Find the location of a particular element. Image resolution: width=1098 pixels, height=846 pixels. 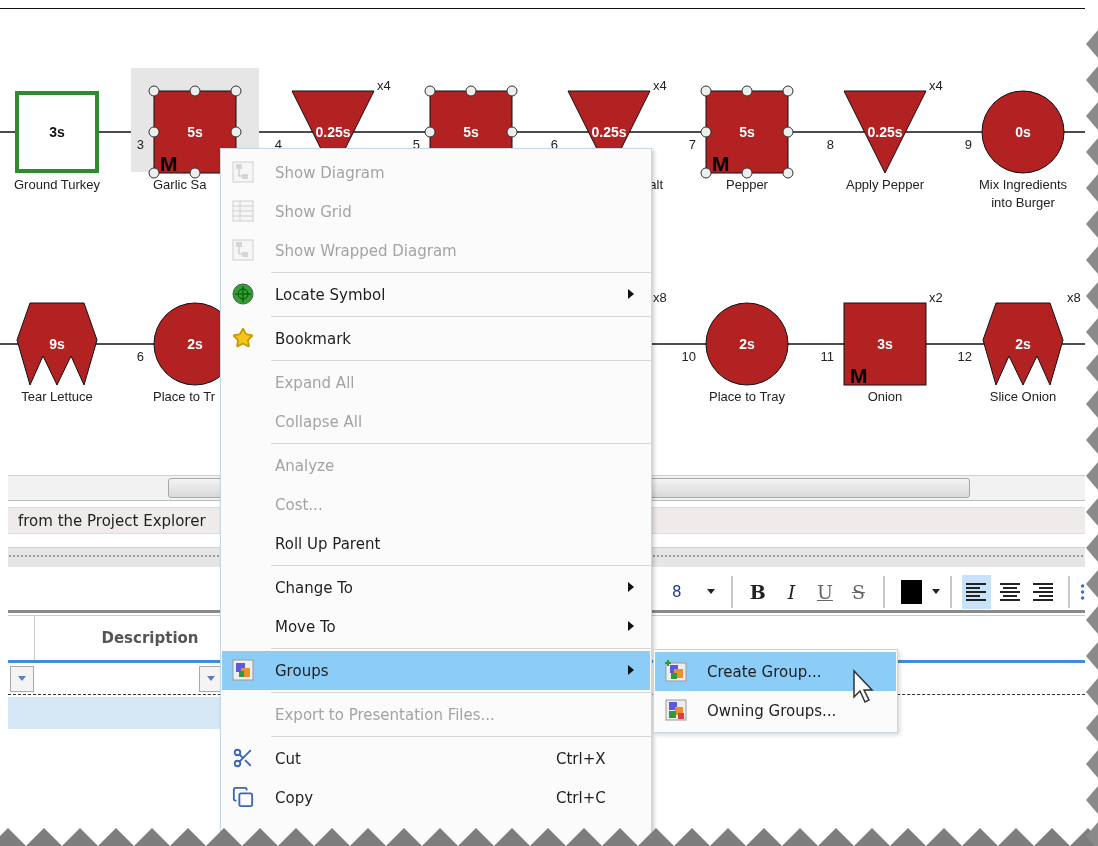

node-label: Ground Turkey is located at coordinates (57, 184).